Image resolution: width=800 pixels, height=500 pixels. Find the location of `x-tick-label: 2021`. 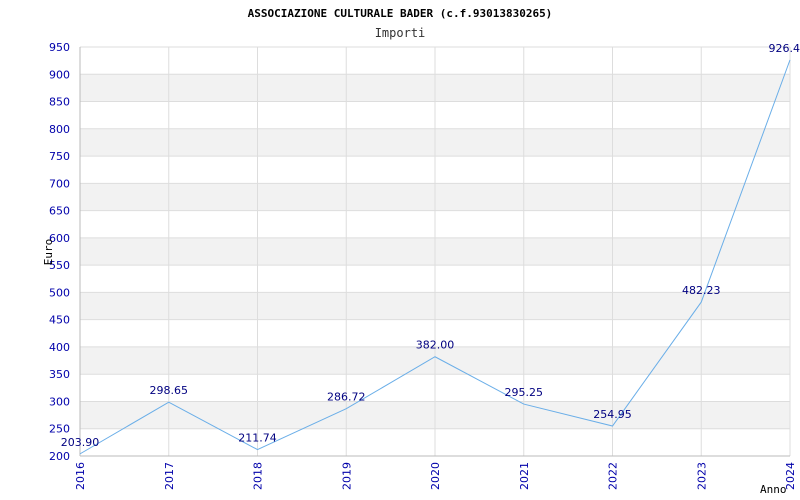

x-tick-label: 2021 is located at coordinates (524, 476).